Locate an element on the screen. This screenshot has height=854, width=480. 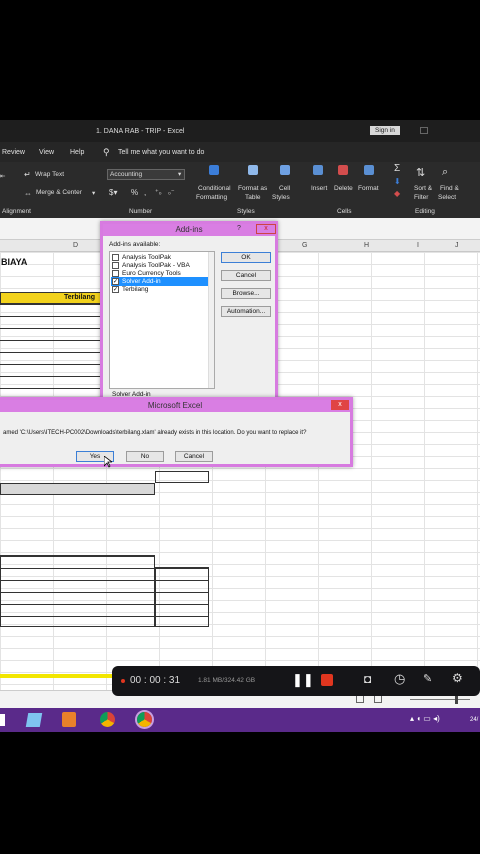
list-item-label: Euro Currency Tools is located at coordinates (151, 273).